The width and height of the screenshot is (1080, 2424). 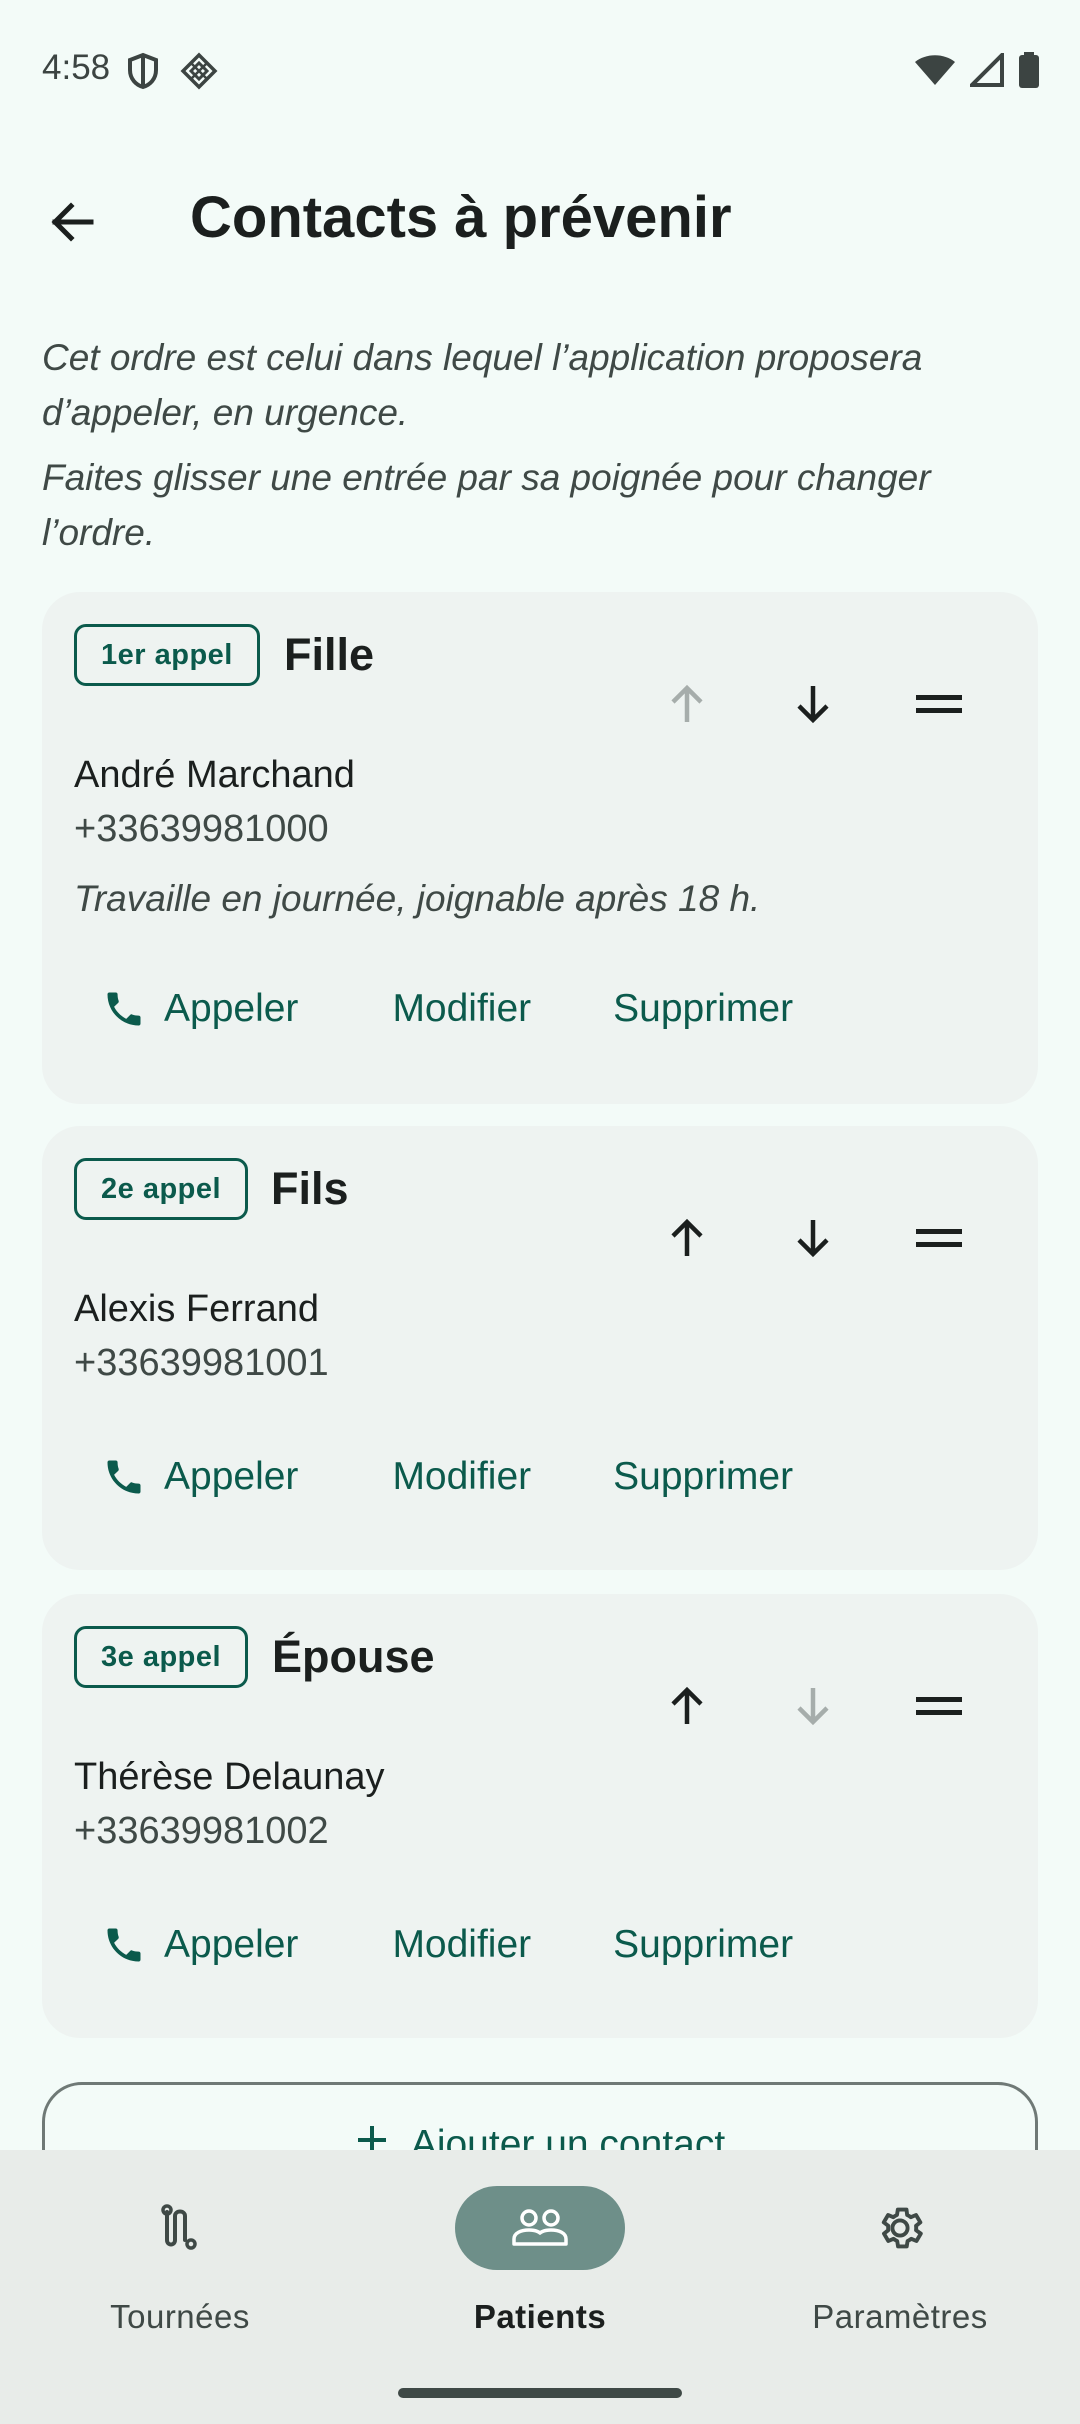 I want to click on contact-name: Thérèse Delaunay, so click(x=229, y=1777).